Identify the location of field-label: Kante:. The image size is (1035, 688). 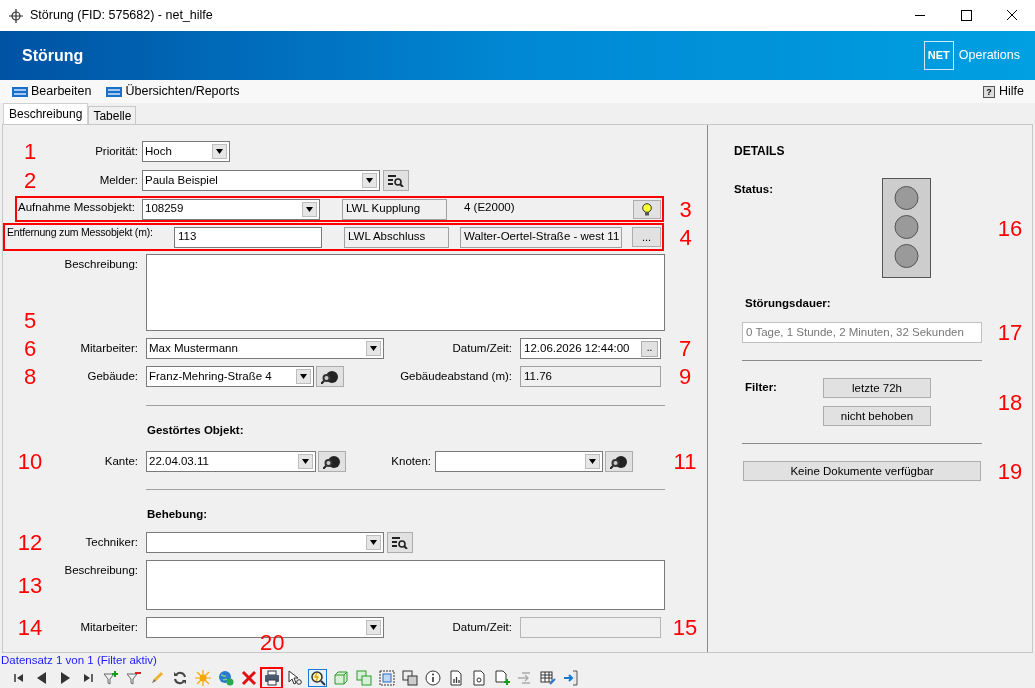
(121, 461).